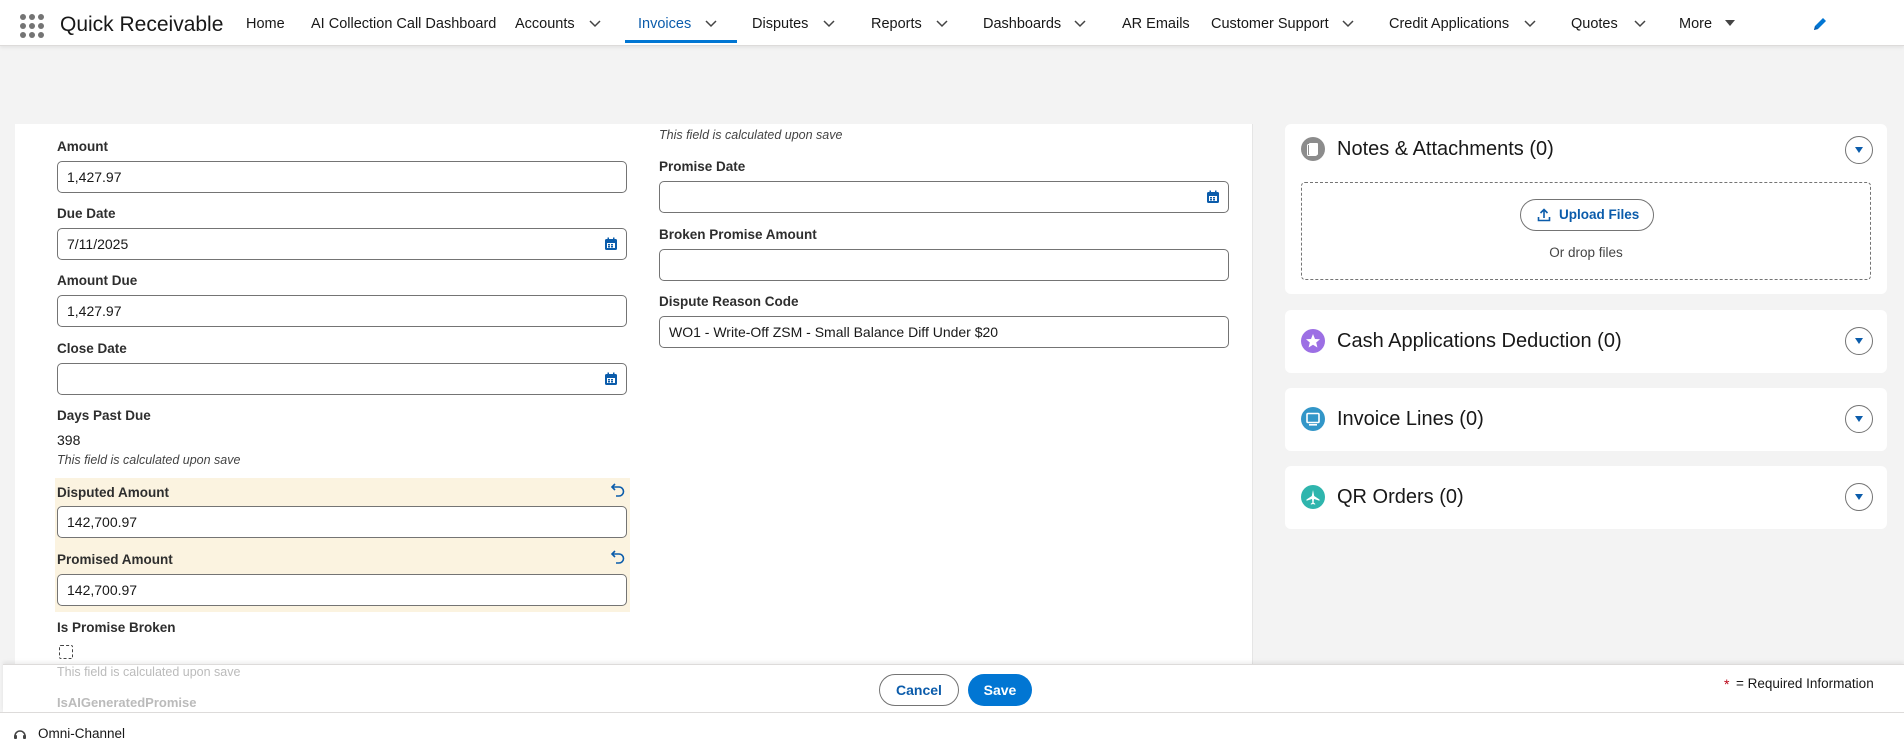  Describe the element at coordinates (342, 177) in the screenshot. I see `amount-input: 1,427.97` at that location.